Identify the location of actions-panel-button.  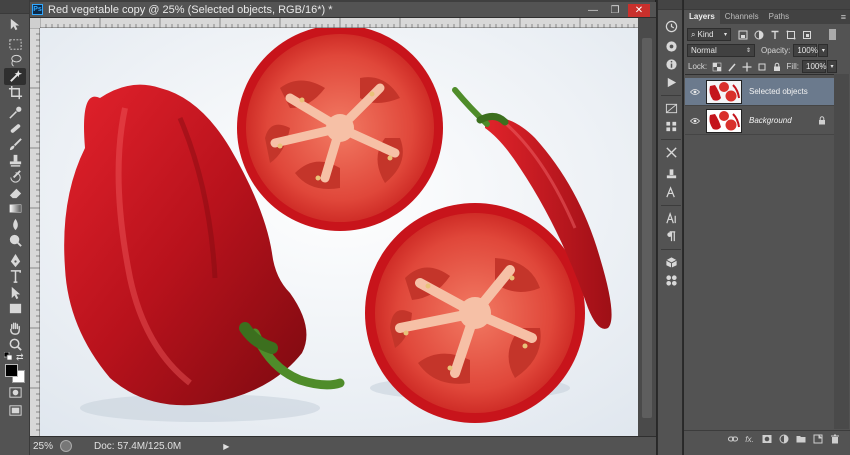
(671, 82).